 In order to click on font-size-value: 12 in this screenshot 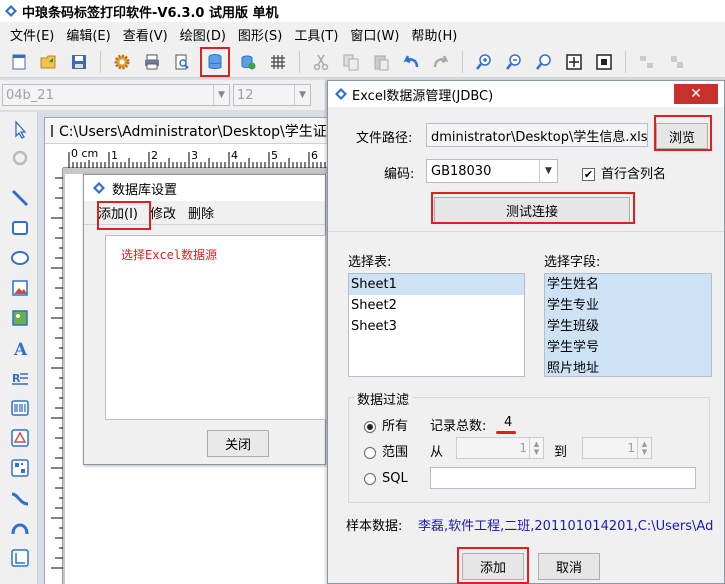, I will do `click(245, 95)`.